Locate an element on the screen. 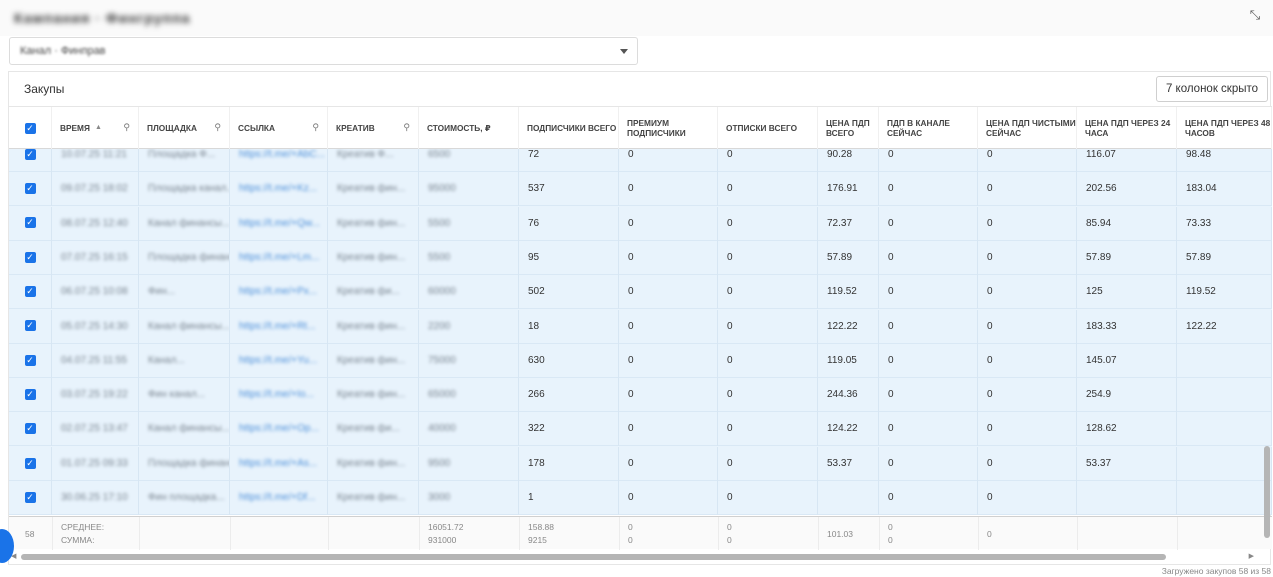  column-header-cpf_net: ЦЕНА ПДП ЧИСТЫМИ СЕЙЧАС is located at coordinates (1027, 128).